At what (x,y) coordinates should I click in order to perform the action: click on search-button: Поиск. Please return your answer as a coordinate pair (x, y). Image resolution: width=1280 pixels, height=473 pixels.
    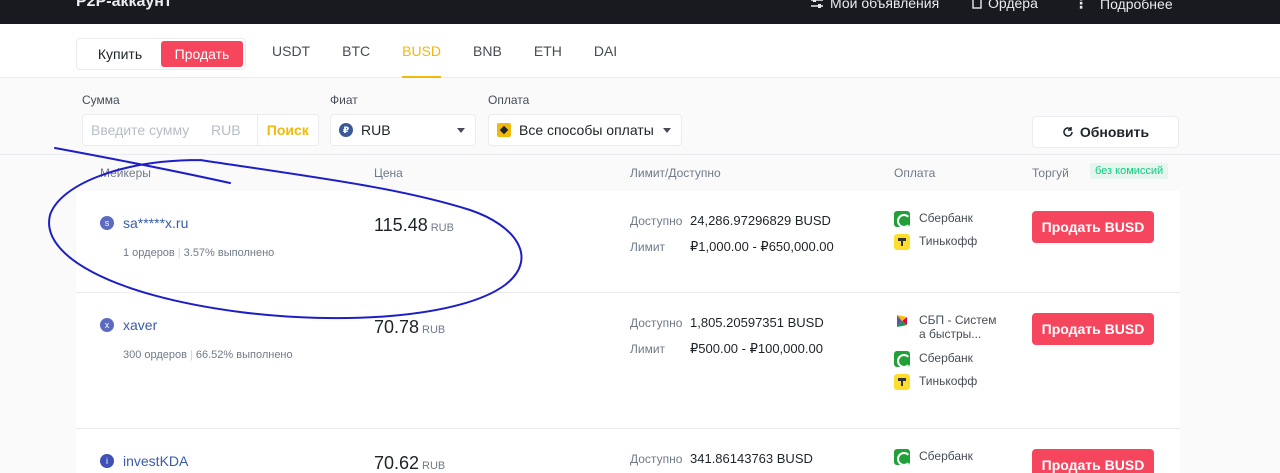
    Looking at the image, I should click on (287, 130).